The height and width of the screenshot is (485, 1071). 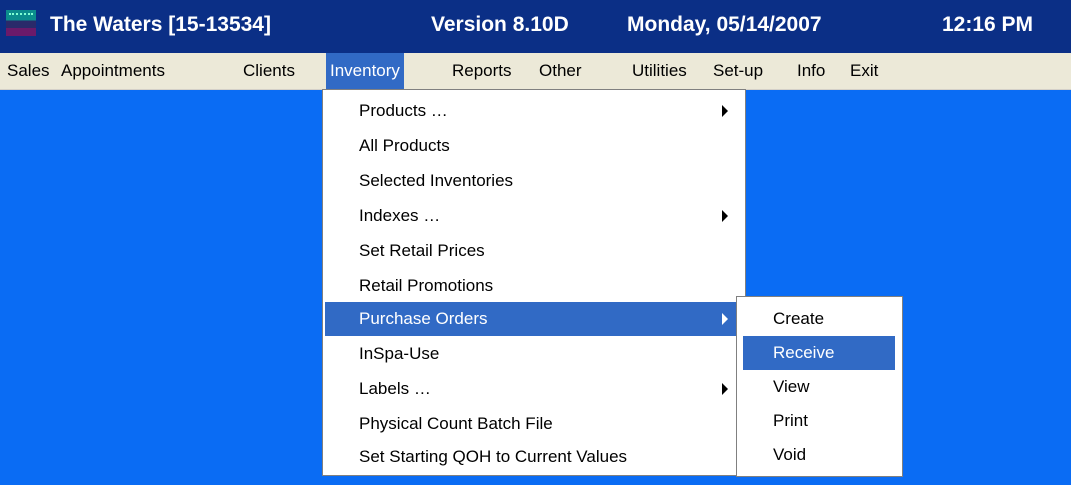 What do you see at coordinates (533, 251) in the screenshot?
I see `menu-item-set-retail-prices: Set Retail Prices` at bounding box center [533, 251].